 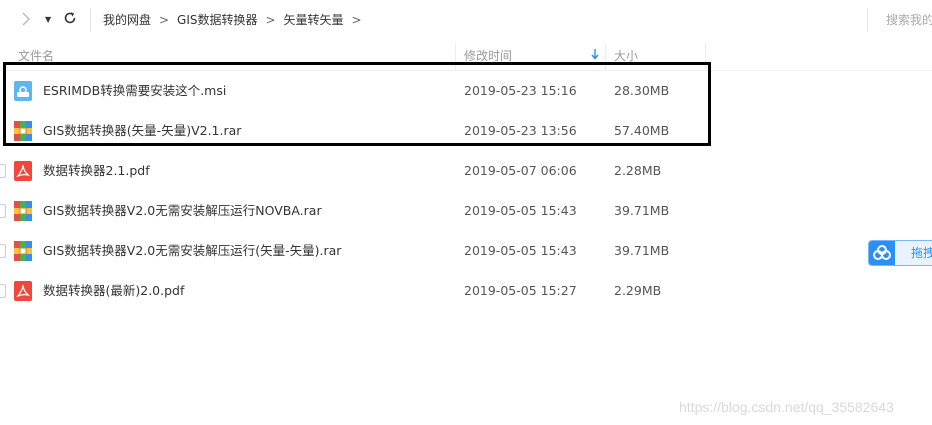 I want to click on file-modified-time: 2019-05-05 15:27, so click(x=520, y=290).